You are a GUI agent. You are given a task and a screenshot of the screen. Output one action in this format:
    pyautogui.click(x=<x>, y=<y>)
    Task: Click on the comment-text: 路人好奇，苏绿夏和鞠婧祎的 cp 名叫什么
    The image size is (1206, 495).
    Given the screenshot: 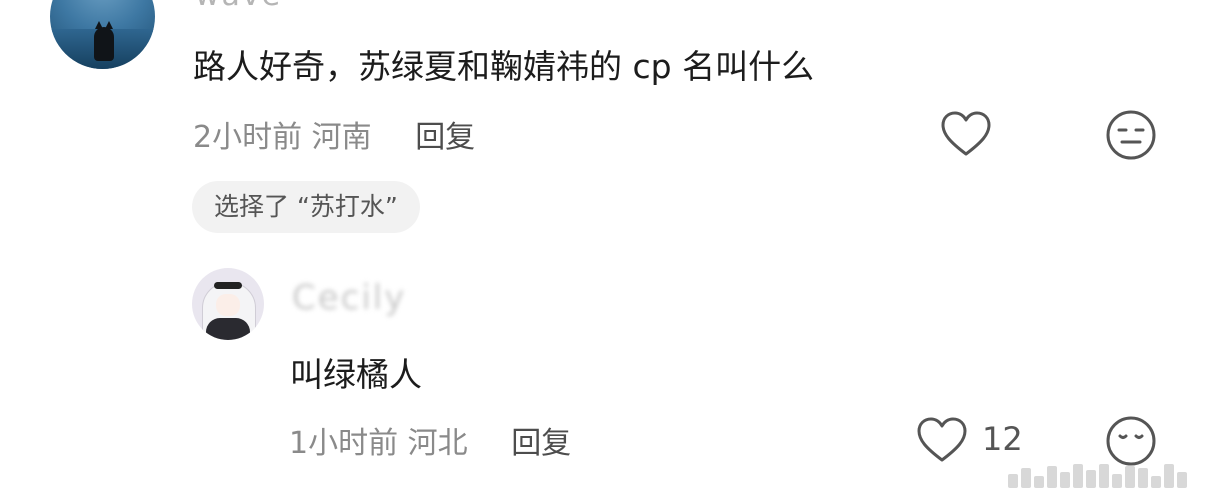 What is the action you would take?
    pyautogui.click(x=504, y=66)
    